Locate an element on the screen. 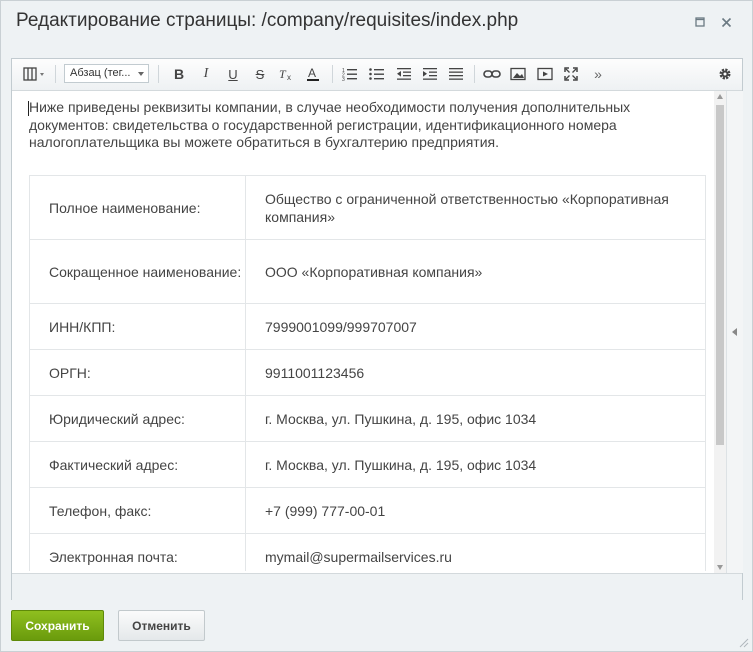  requisite-key-cell: Телефон, факс: is located at coordinates (137, 510).